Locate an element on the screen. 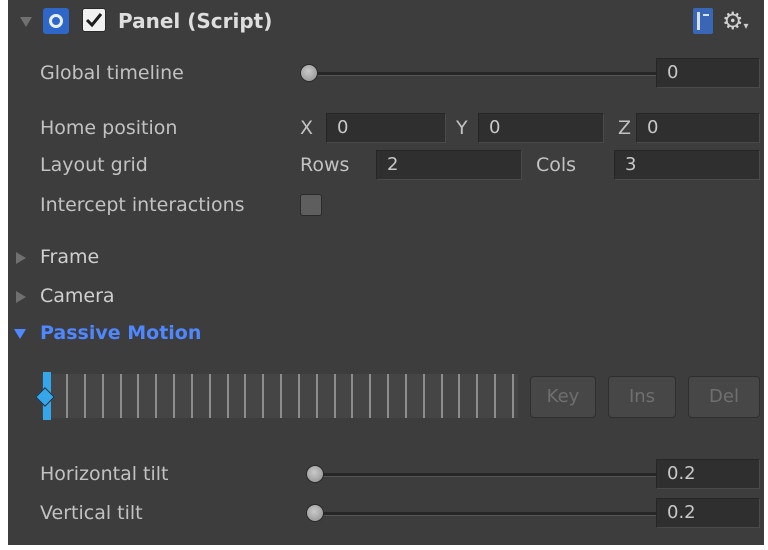 The image size is (768, 550). keyframe-timeline is located at coordinates (280, 396).